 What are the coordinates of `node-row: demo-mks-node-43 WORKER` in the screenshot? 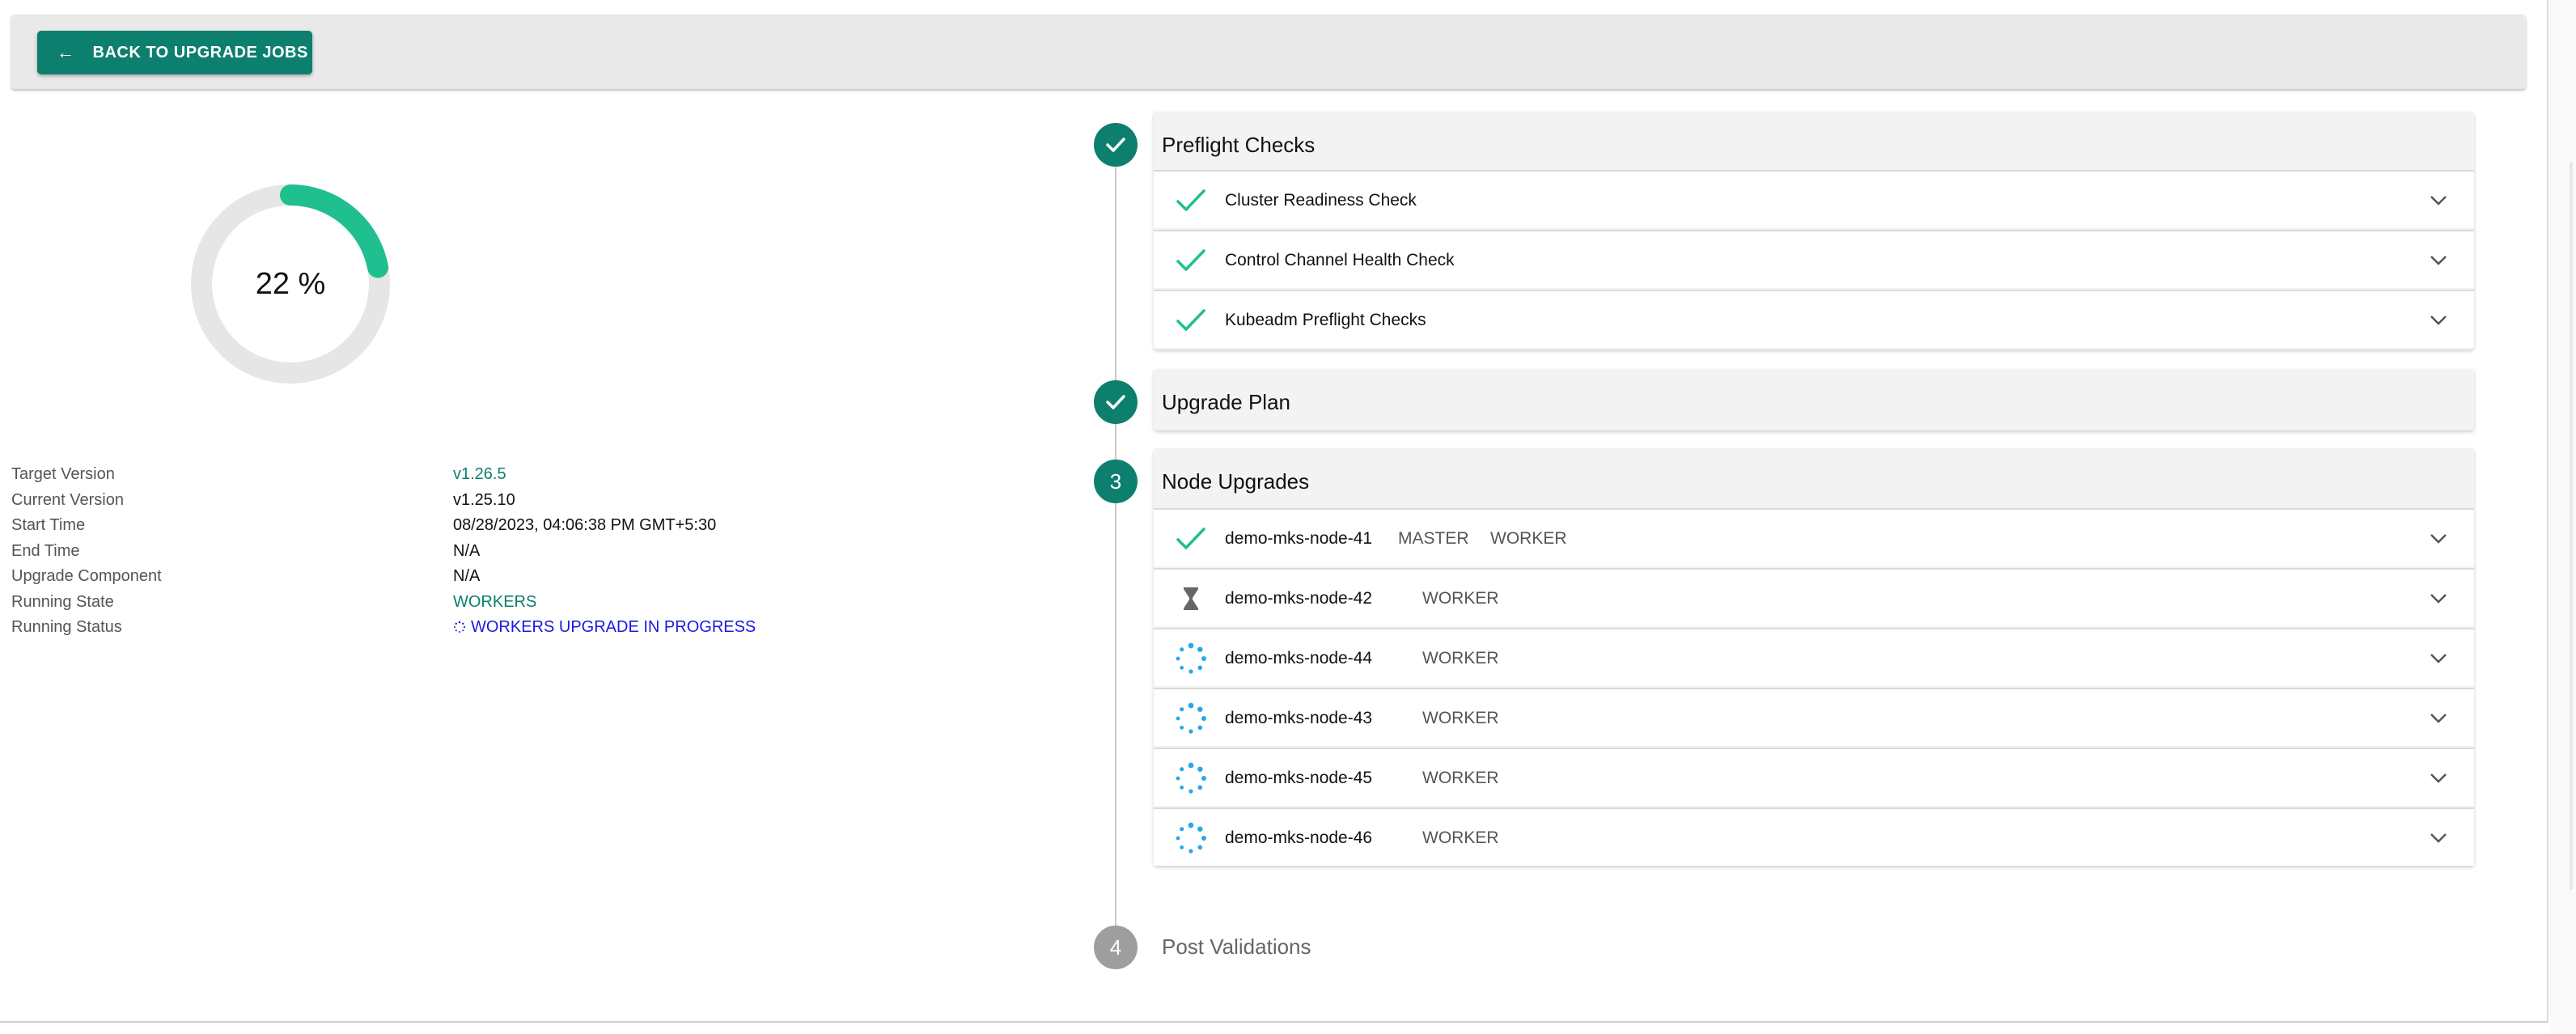 It's located at (1814, 717).